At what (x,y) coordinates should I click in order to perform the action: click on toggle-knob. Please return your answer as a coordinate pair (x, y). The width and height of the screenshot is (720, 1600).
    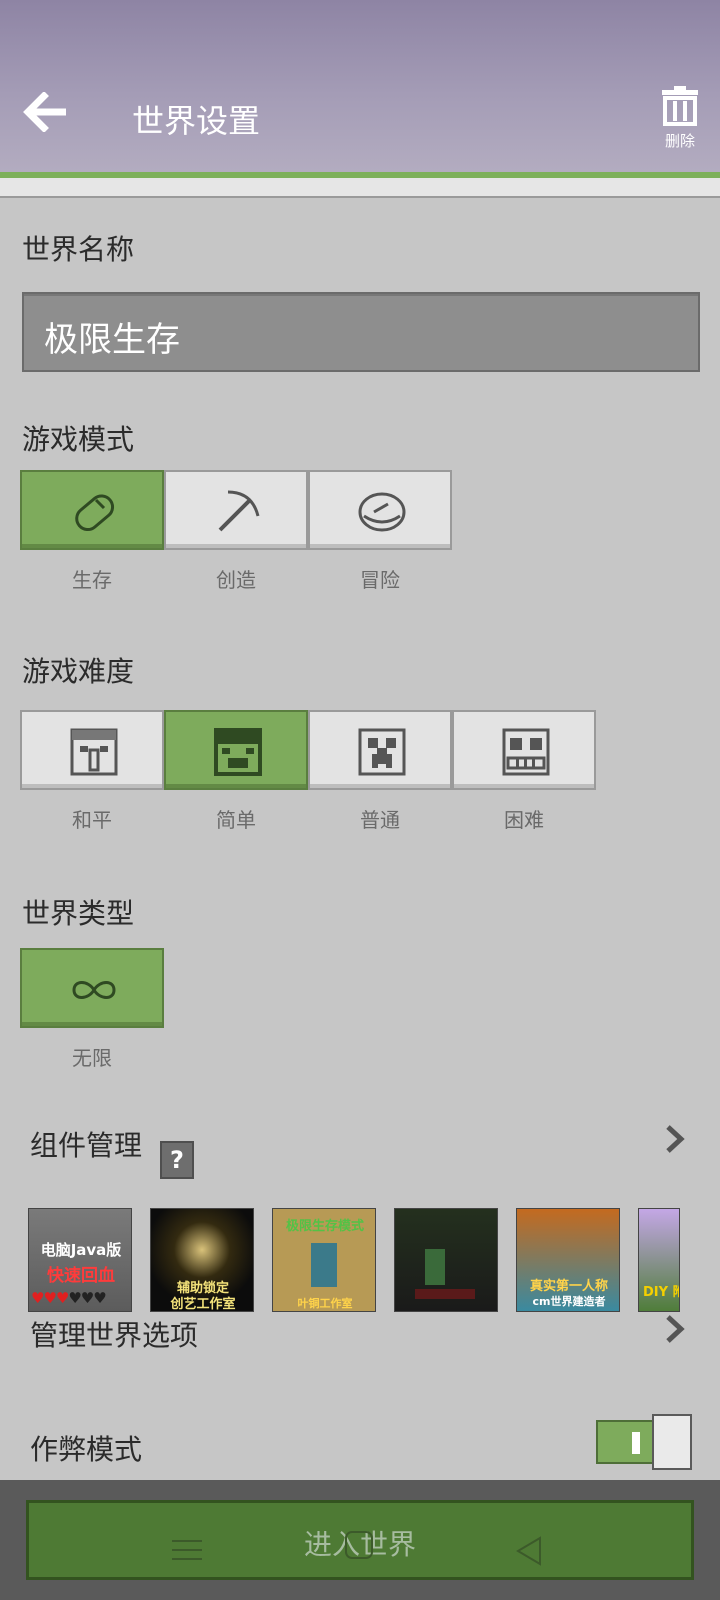
    Looking at the image, I should click on (672, 1442).